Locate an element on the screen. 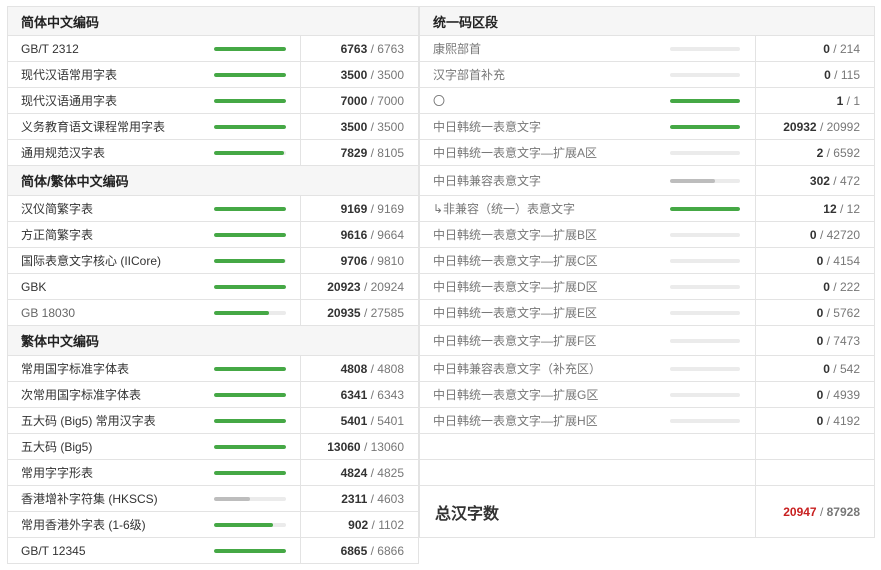 The image size is (881, 570). covered-count: 4808 is located at coordinates (354, 368).